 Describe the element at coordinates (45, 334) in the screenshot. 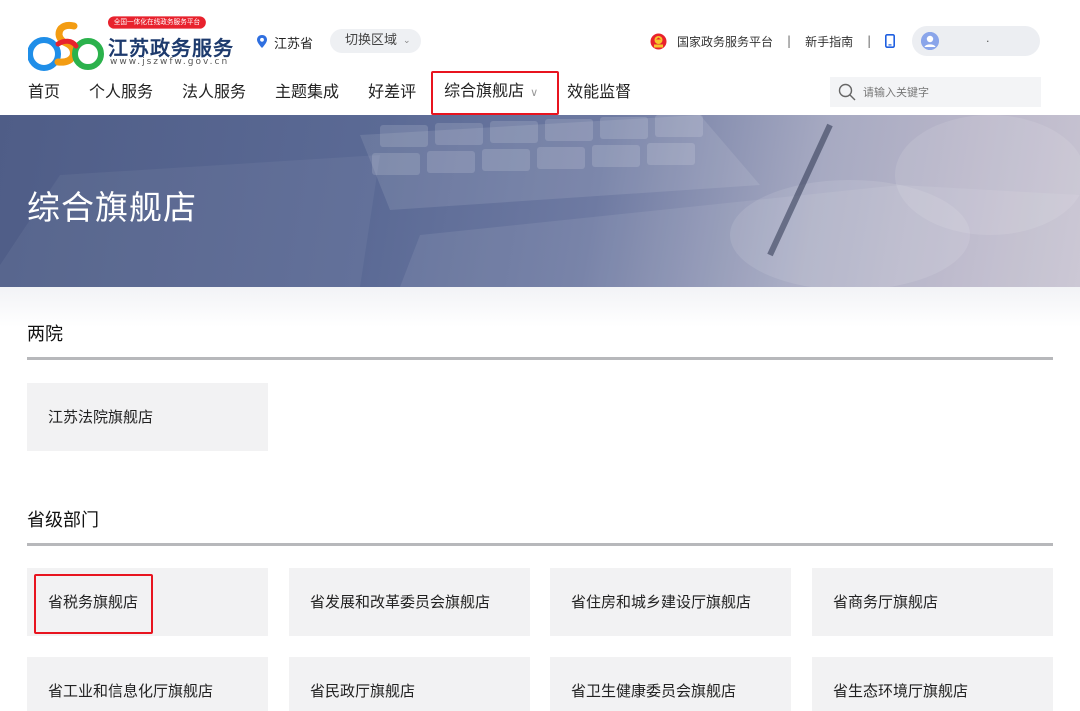

I see `section-title-courts: 两院` at that location.